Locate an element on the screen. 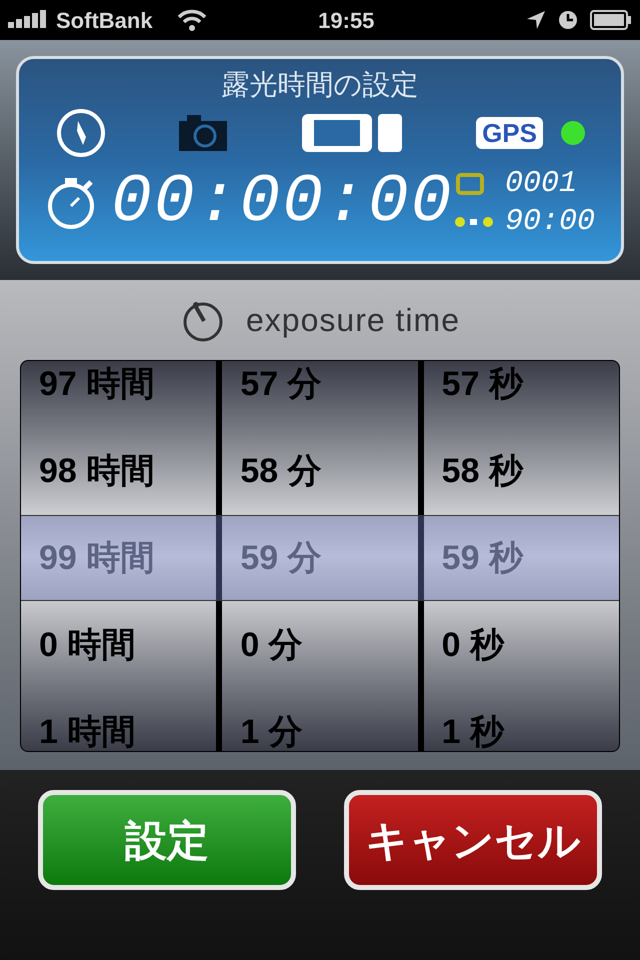 Image resolution: width=640 pixels, height=960 pixels. picker-option: 1 分 is located at coordinates (329, 720).